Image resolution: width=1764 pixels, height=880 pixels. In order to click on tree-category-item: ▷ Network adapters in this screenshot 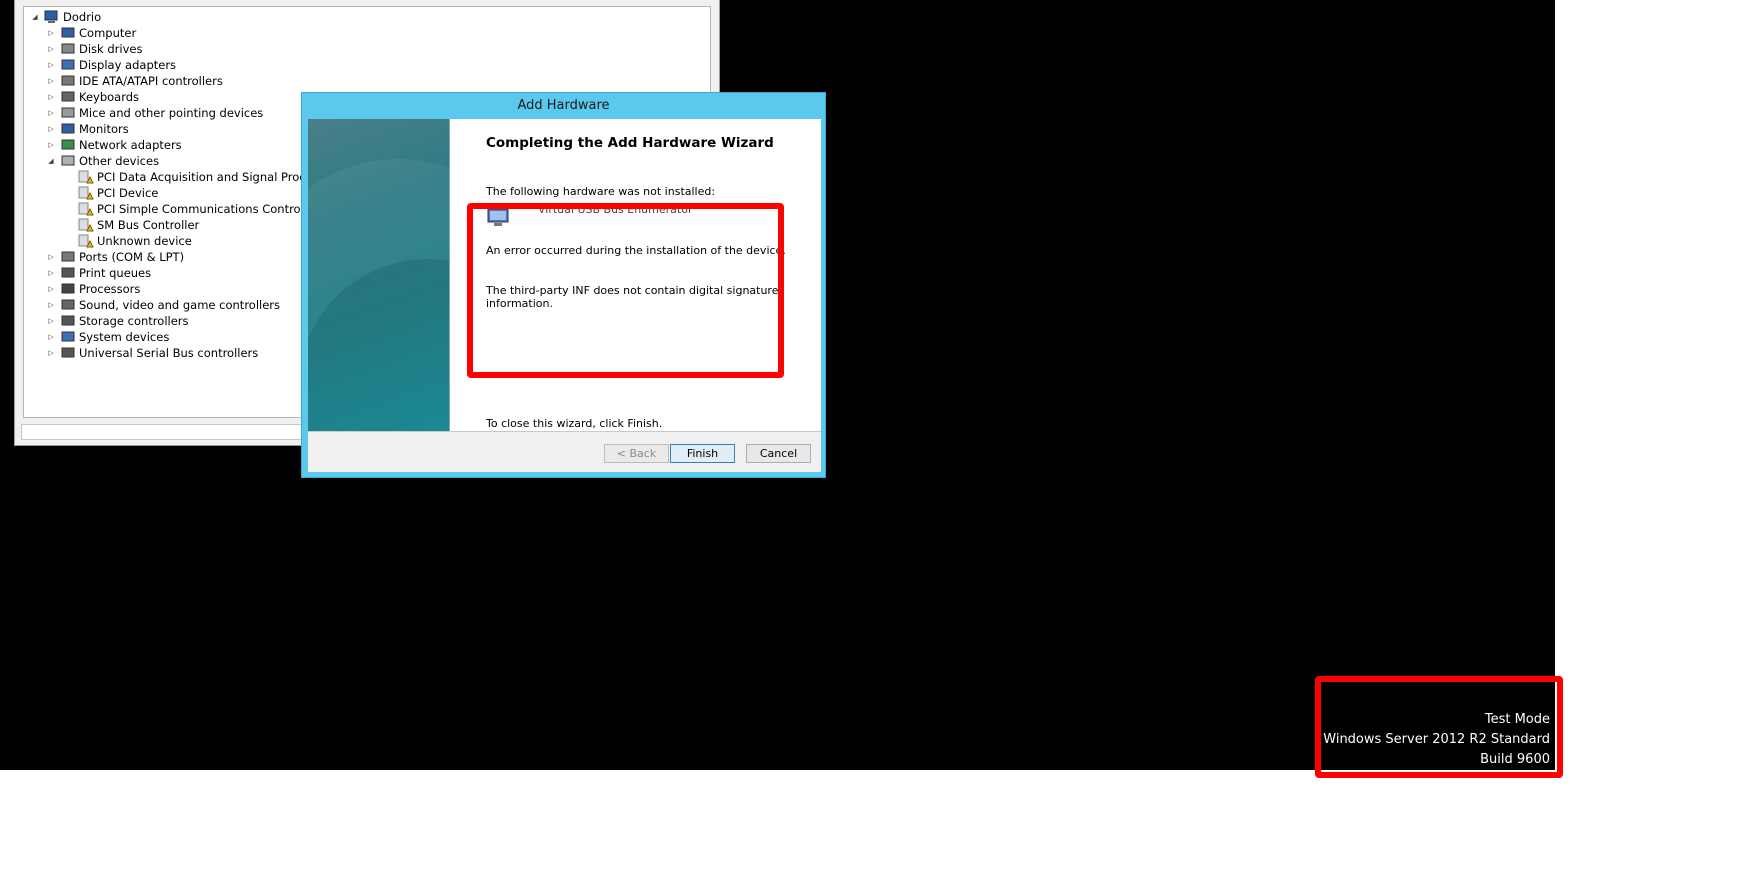, I will do `click(114, 145)`.